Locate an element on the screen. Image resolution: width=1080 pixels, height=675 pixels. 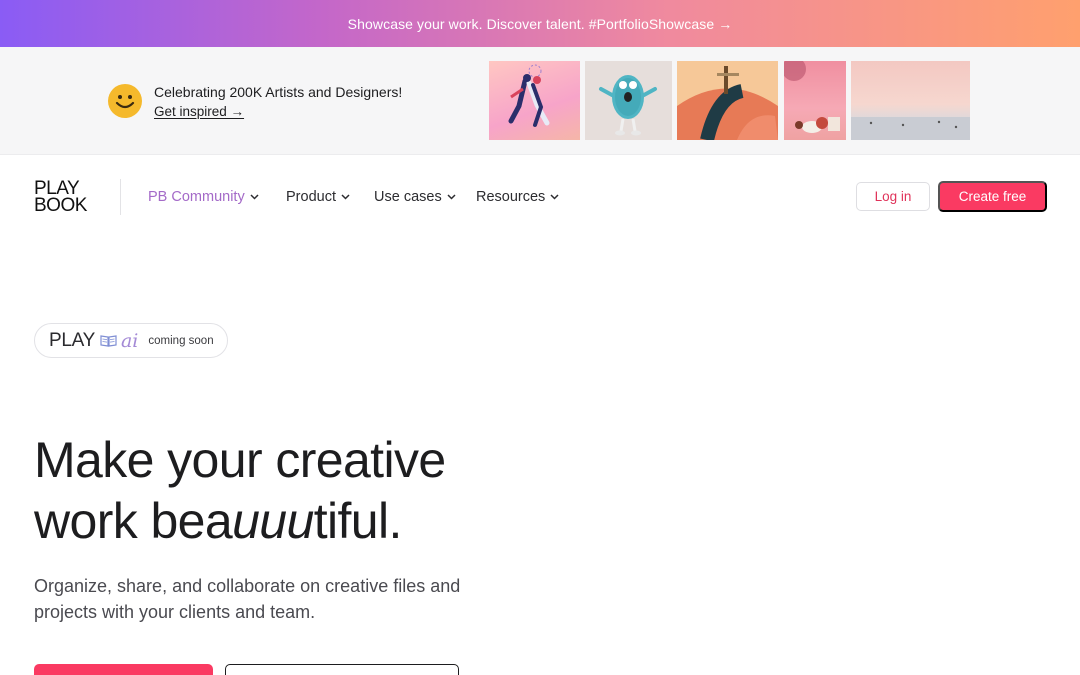
primary-cta-button is located at coordinates (123, 669).